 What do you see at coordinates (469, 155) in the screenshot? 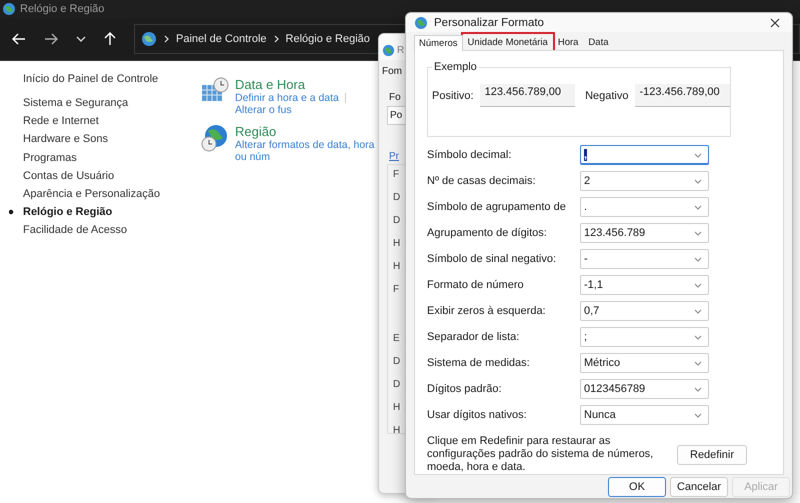
I see `field-label: Símbolo decimal:` at bounding box center [469, 155].